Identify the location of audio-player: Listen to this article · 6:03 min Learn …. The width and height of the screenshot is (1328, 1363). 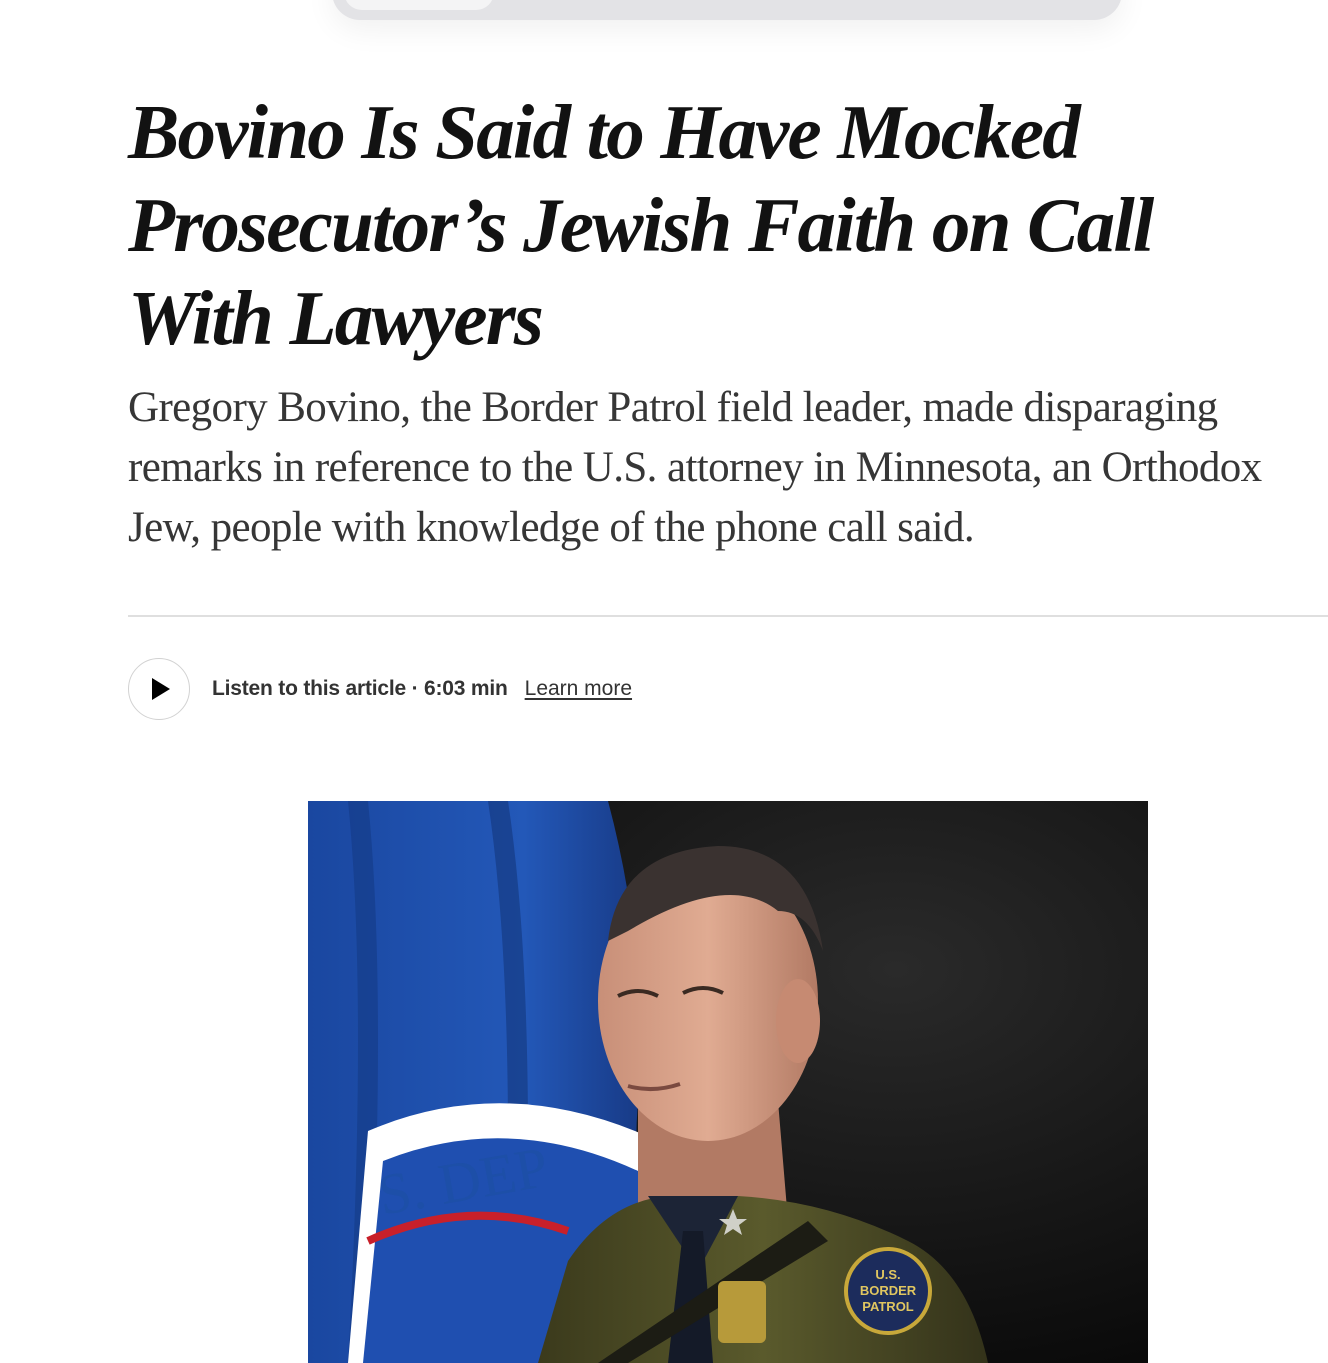
(380, 689).